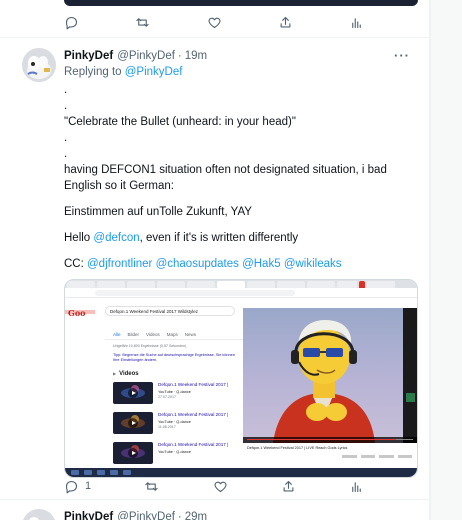  What do you see at coordinates (402, 55) in the screenshot?
I see `more-options-button: ···` at bounding box center [402, 55].